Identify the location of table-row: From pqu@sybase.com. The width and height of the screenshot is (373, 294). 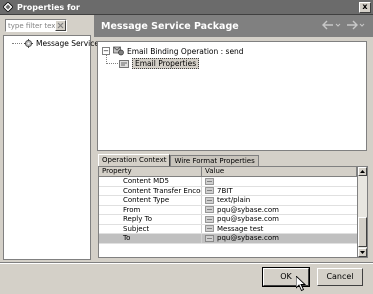
(228, 210).